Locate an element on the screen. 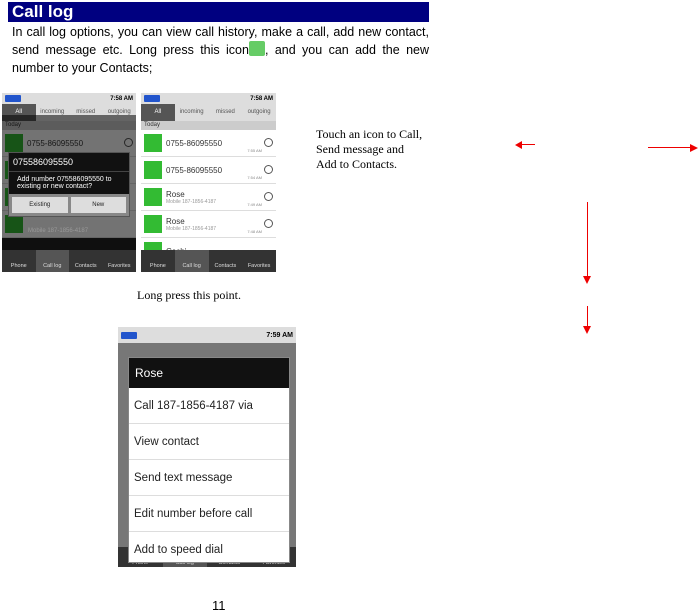 The height and width of the screenshot is (615, 700). entry-time: 7:54 AM is located at coordinates (254, 177).